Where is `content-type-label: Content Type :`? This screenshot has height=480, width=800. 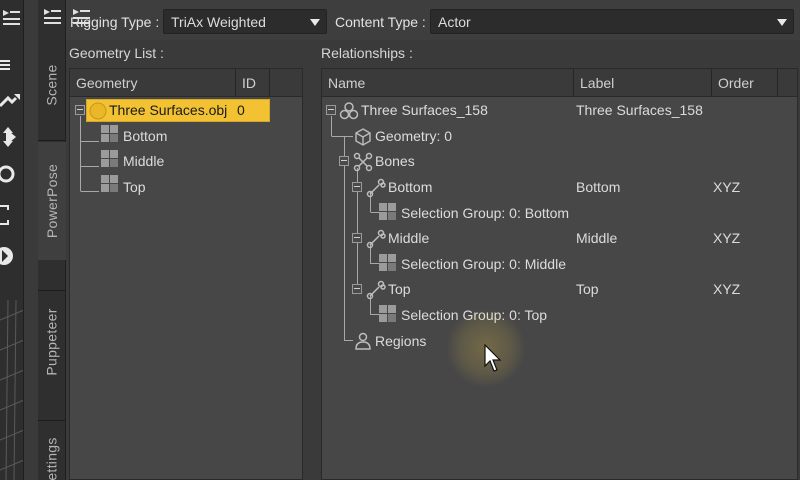 content-type-label: Content Type : is located at coordinates (380, 22).